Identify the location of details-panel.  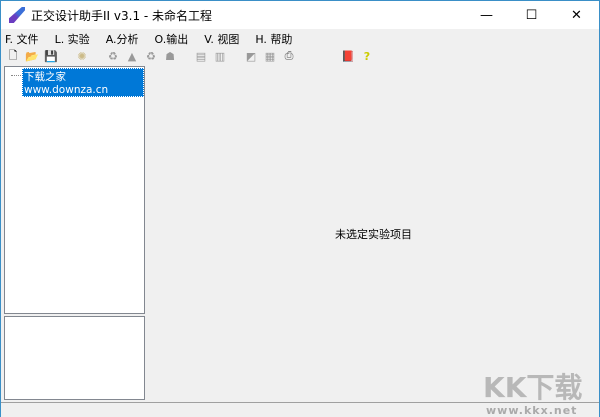
(74, 358).